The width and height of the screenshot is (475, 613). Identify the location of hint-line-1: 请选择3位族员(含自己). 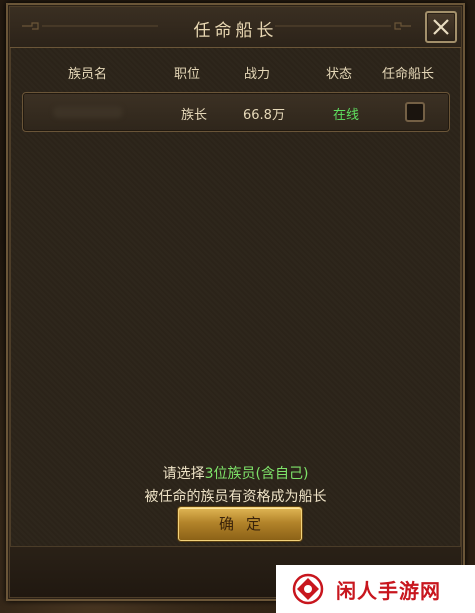
(235, 473).